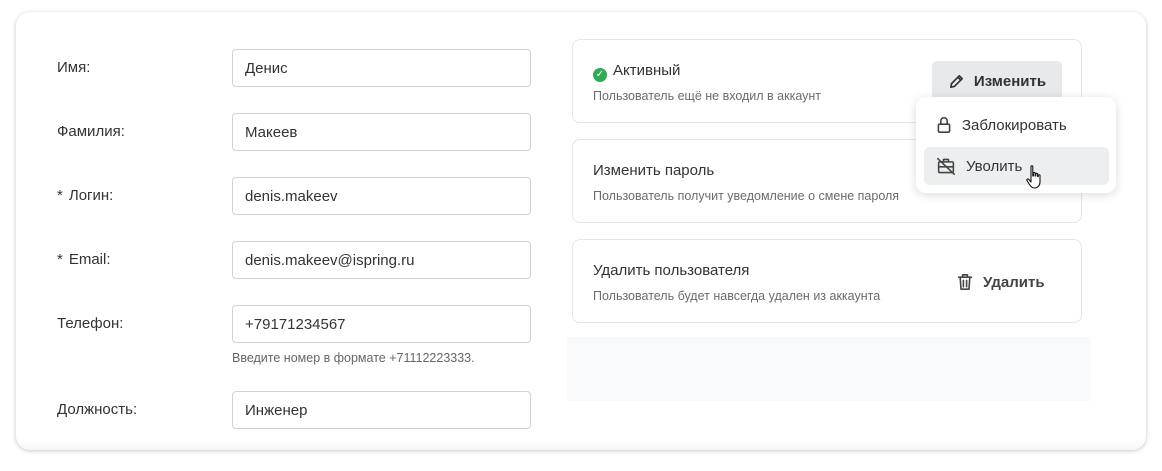 The image size is (1162, 471). I want to click on empty-section, so click(829, 369).